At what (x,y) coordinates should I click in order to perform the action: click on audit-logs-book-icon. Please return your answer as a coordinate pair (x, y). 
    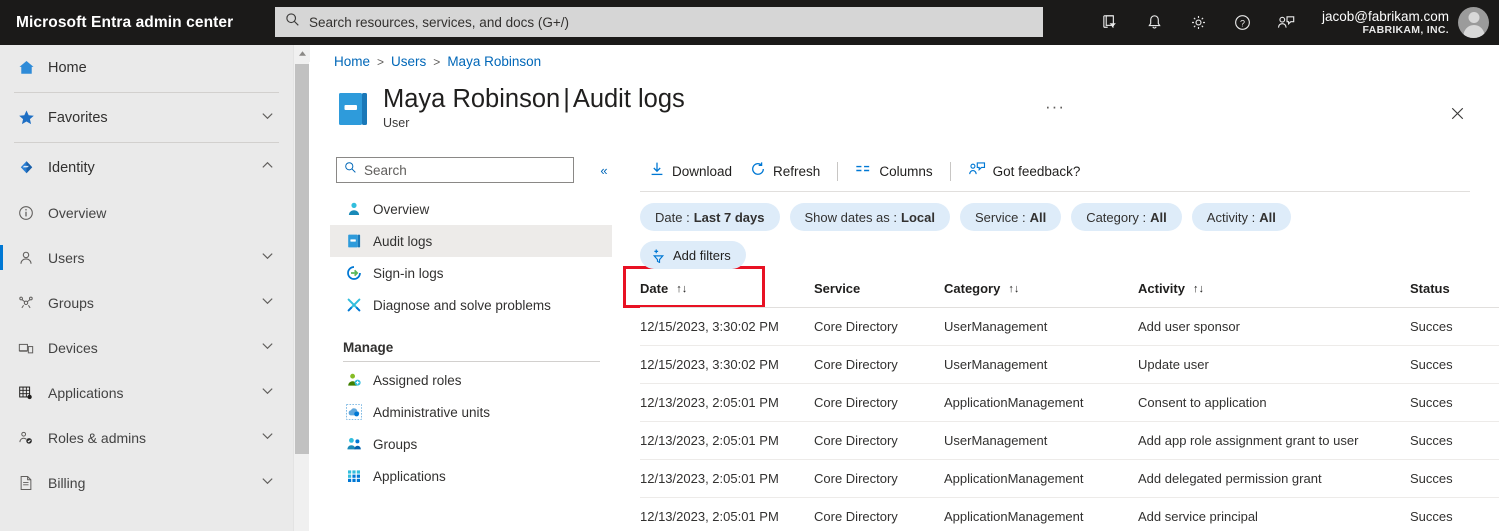
    Looking at the image, I should click on (353, 109).